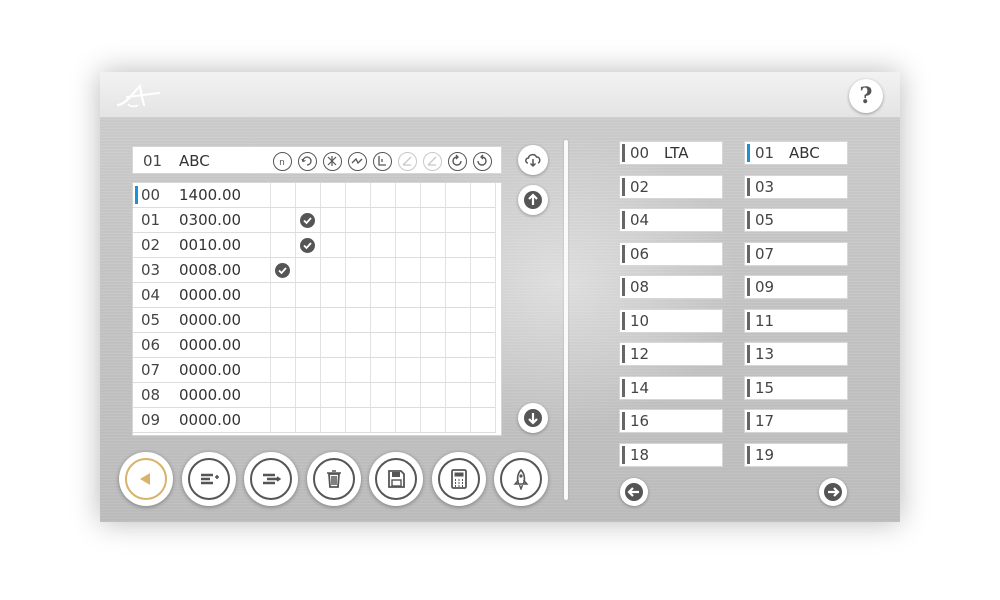  Describe the element at coordinates (765, 253) in the screenshot. I see `slot-index: 07` at that location.